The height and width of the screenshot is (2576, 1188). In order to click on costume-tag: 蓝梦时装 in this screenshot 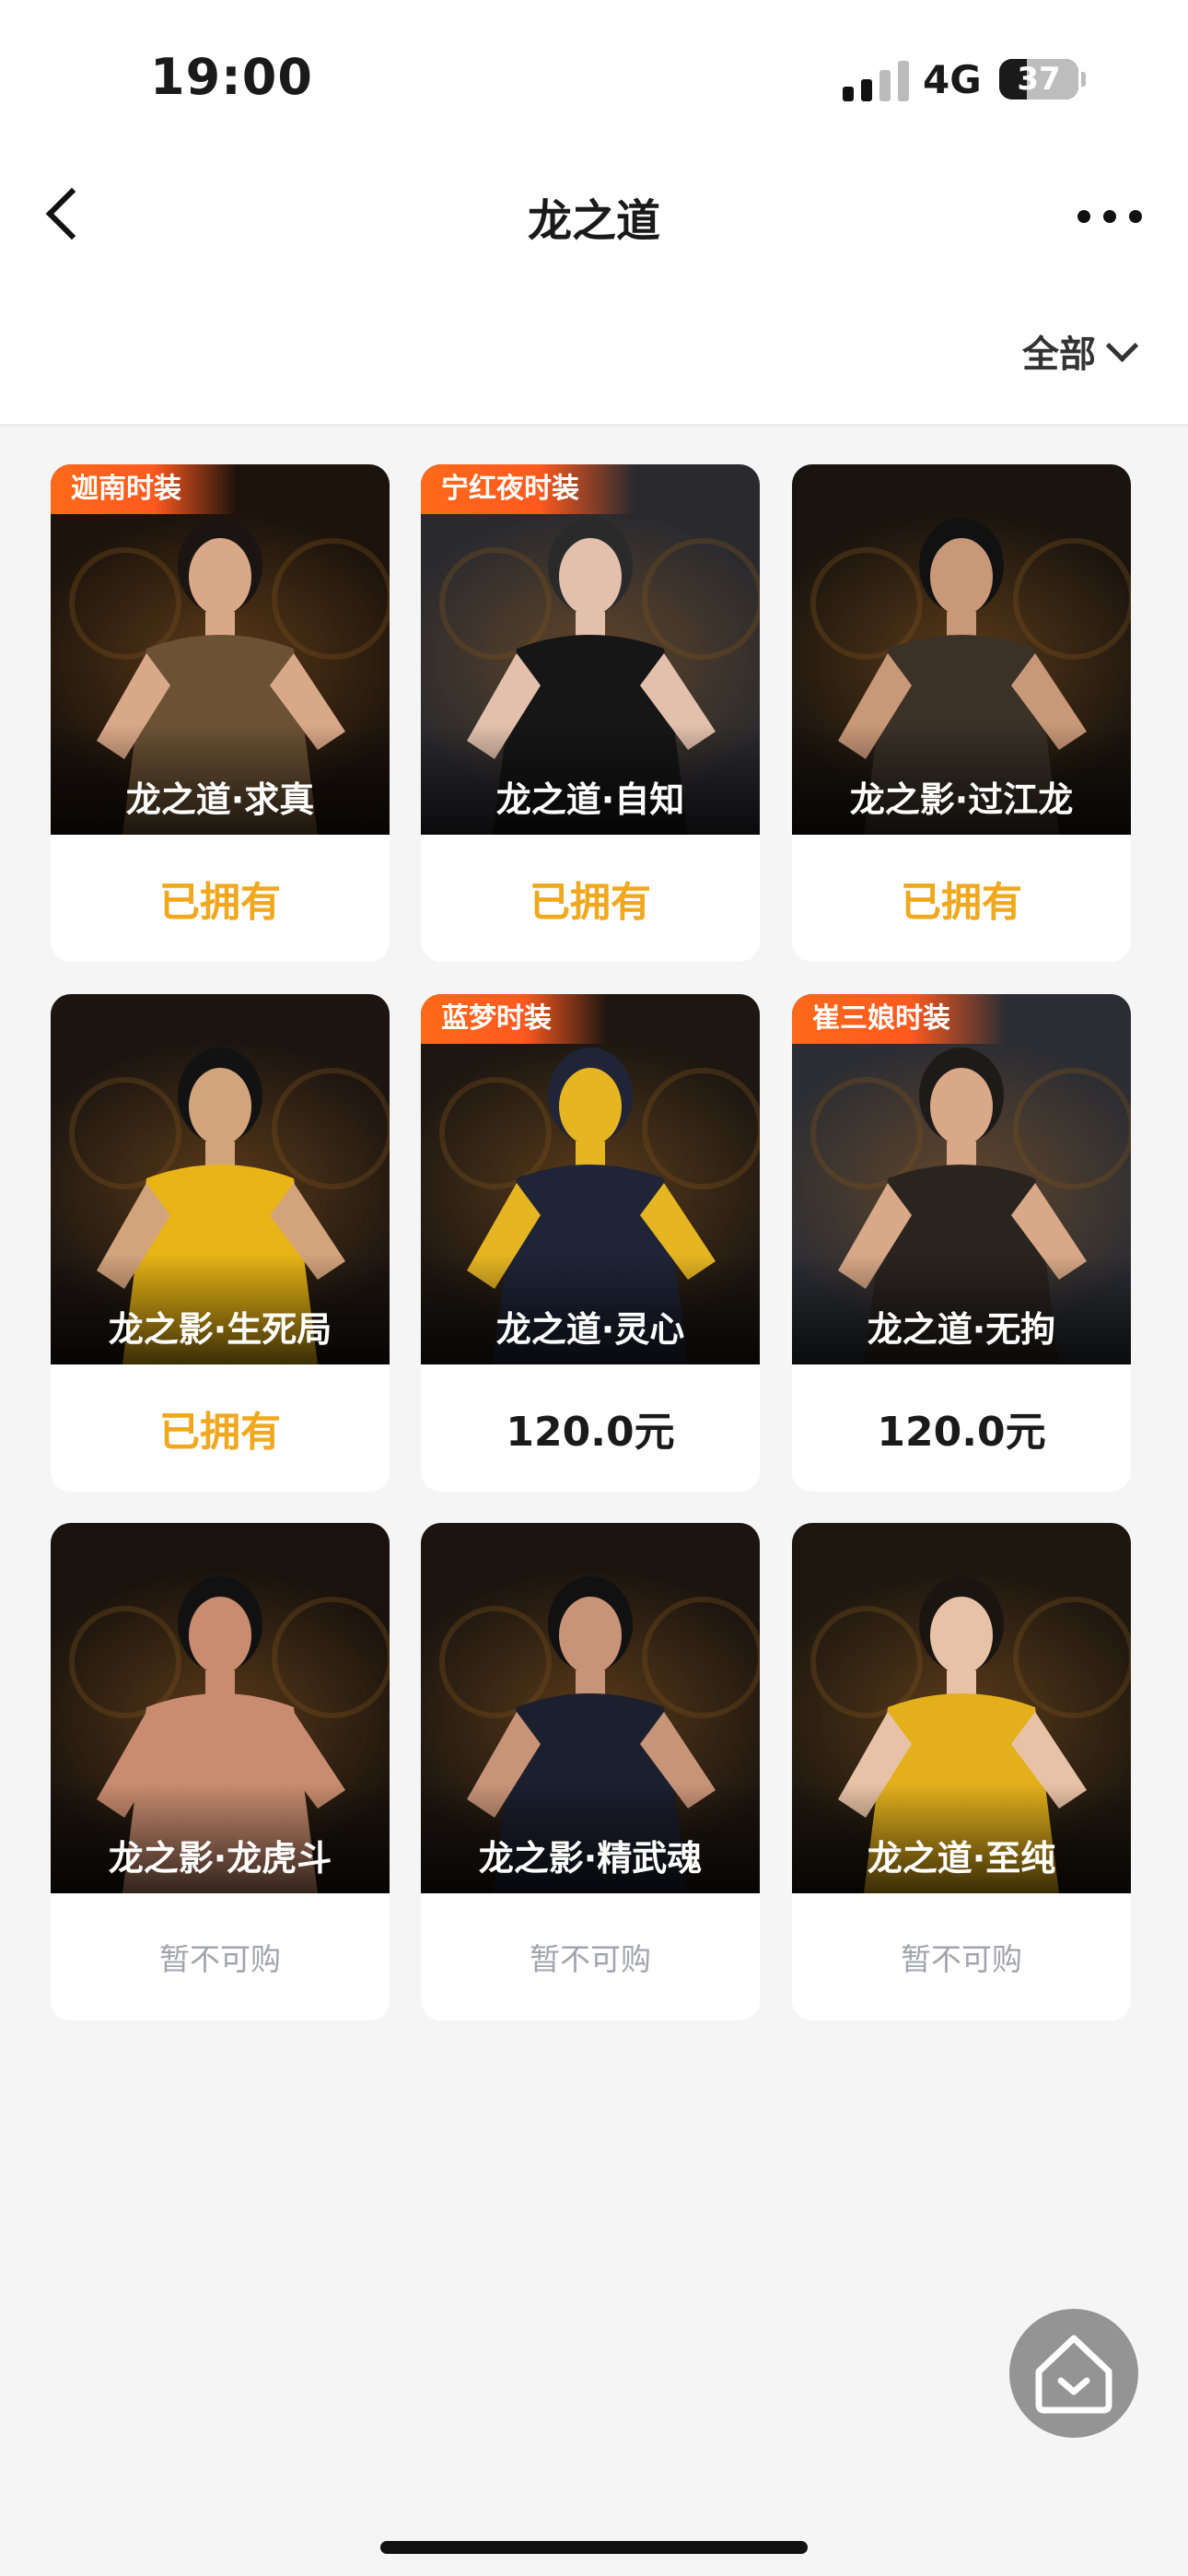, I will do `click(514, 1019)`.